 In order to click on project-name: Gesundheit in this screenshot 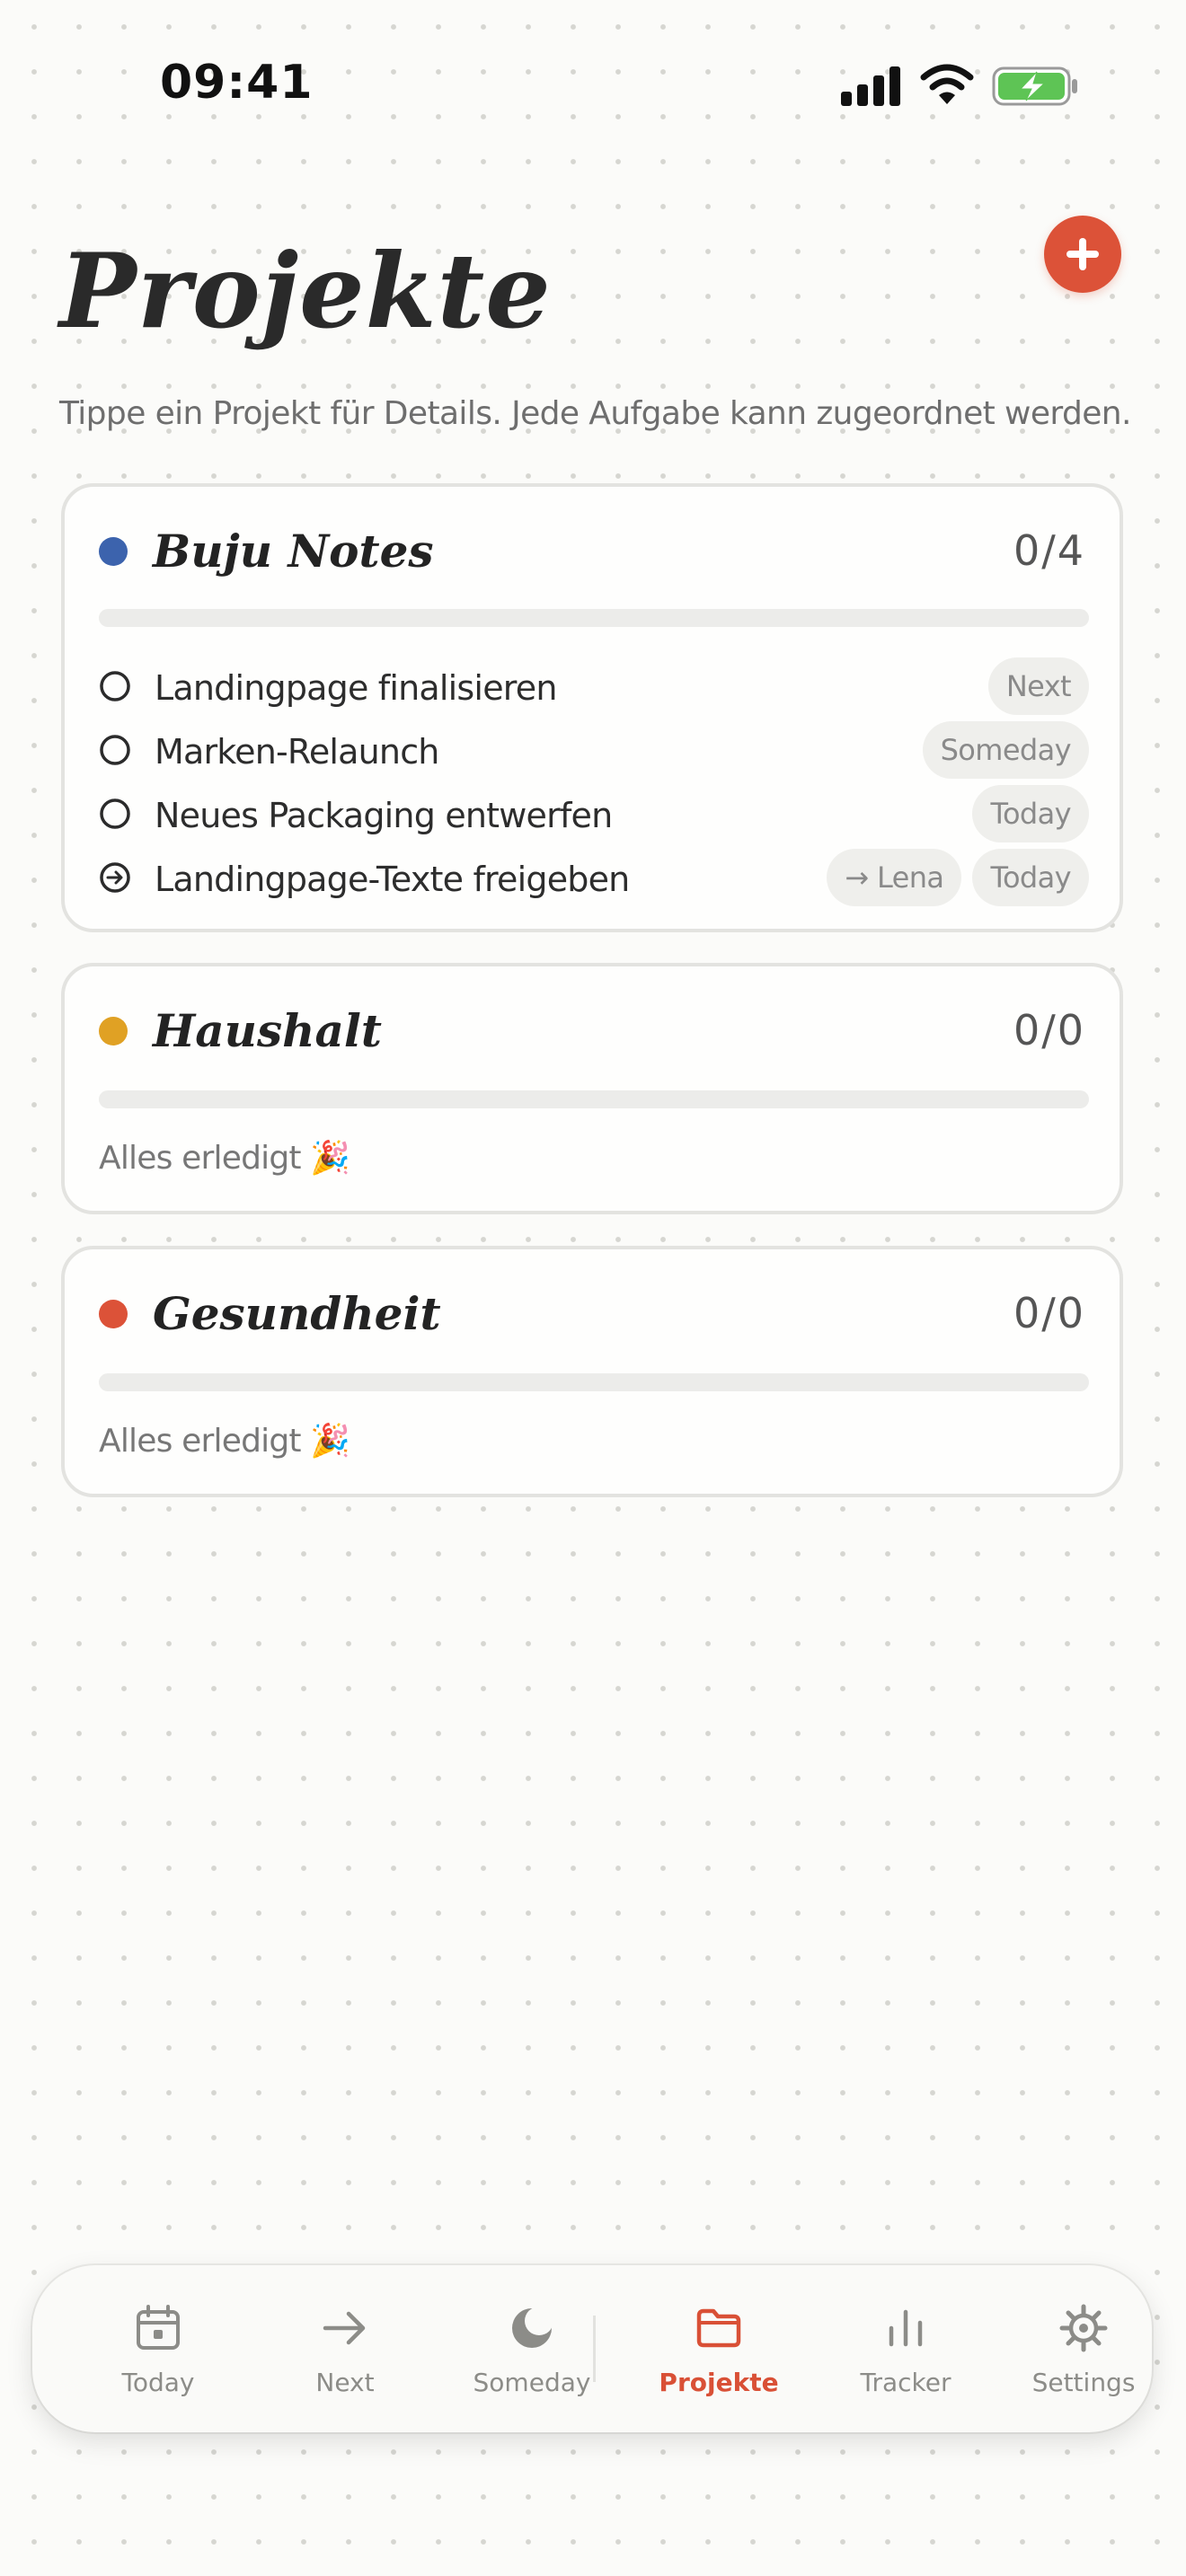, I will do `click(297, 1313)`.